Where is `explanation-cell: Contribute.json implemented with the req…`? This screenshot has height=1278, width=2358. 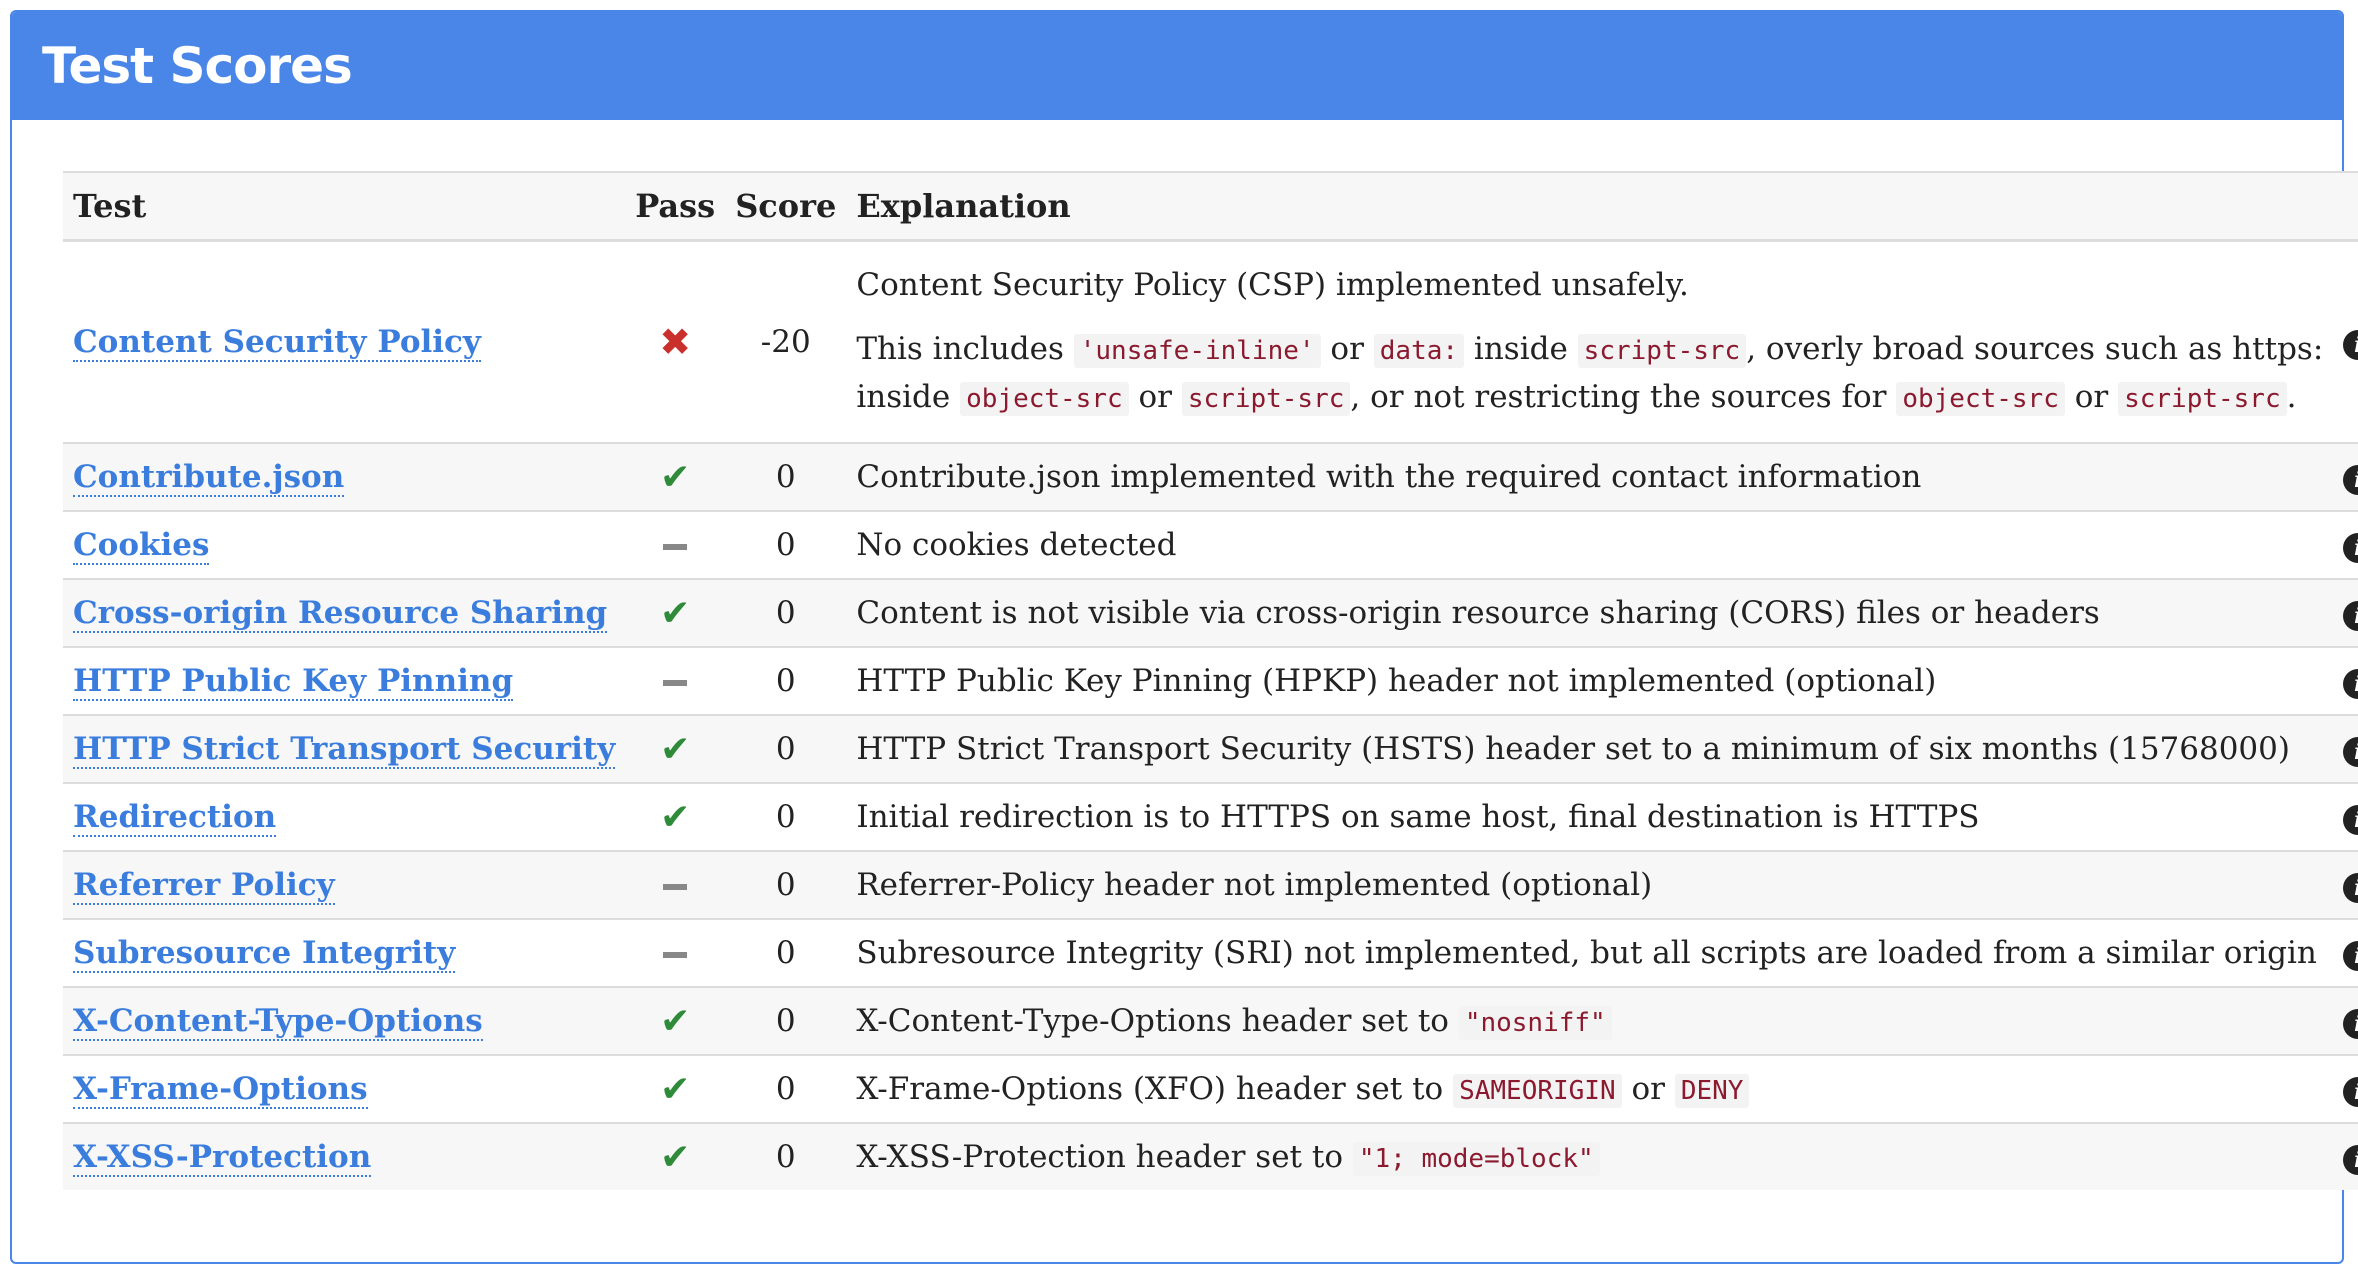 explanation-cell: Contribute.json implemented with the req… is located at coordinates (1590, 476).